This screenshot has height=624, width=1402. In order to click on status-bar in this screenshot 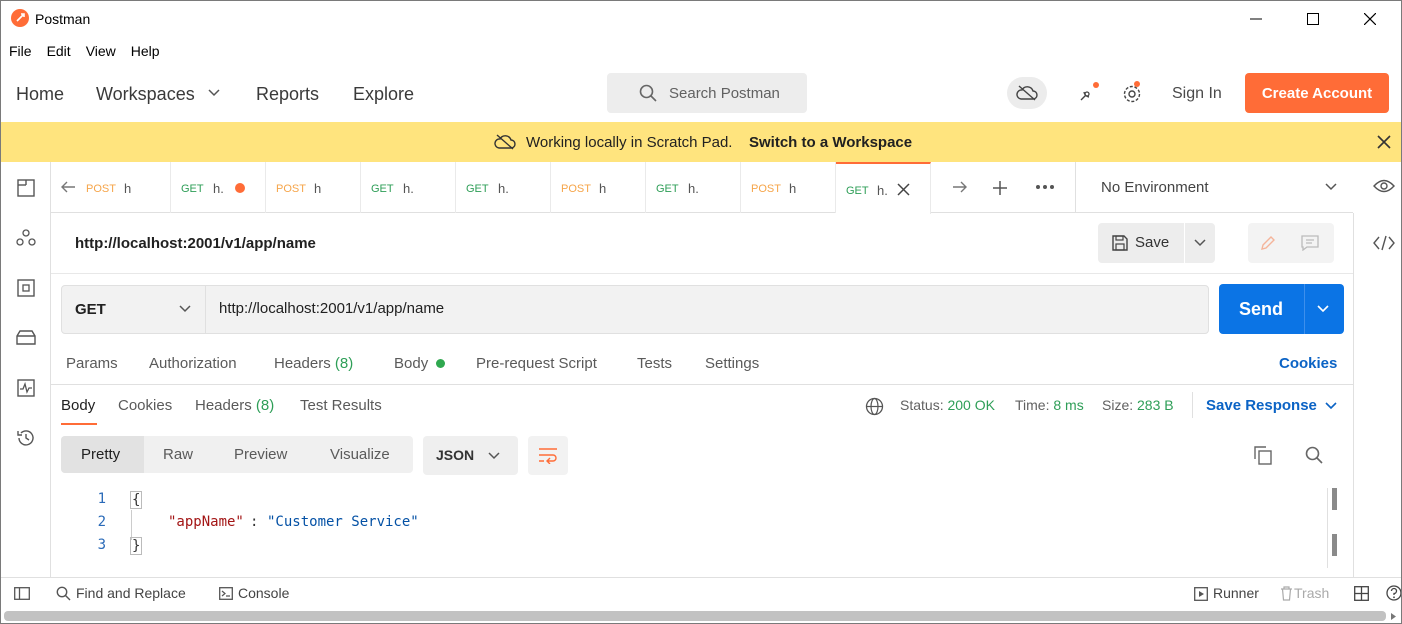, I will do `click(701, 593)`.